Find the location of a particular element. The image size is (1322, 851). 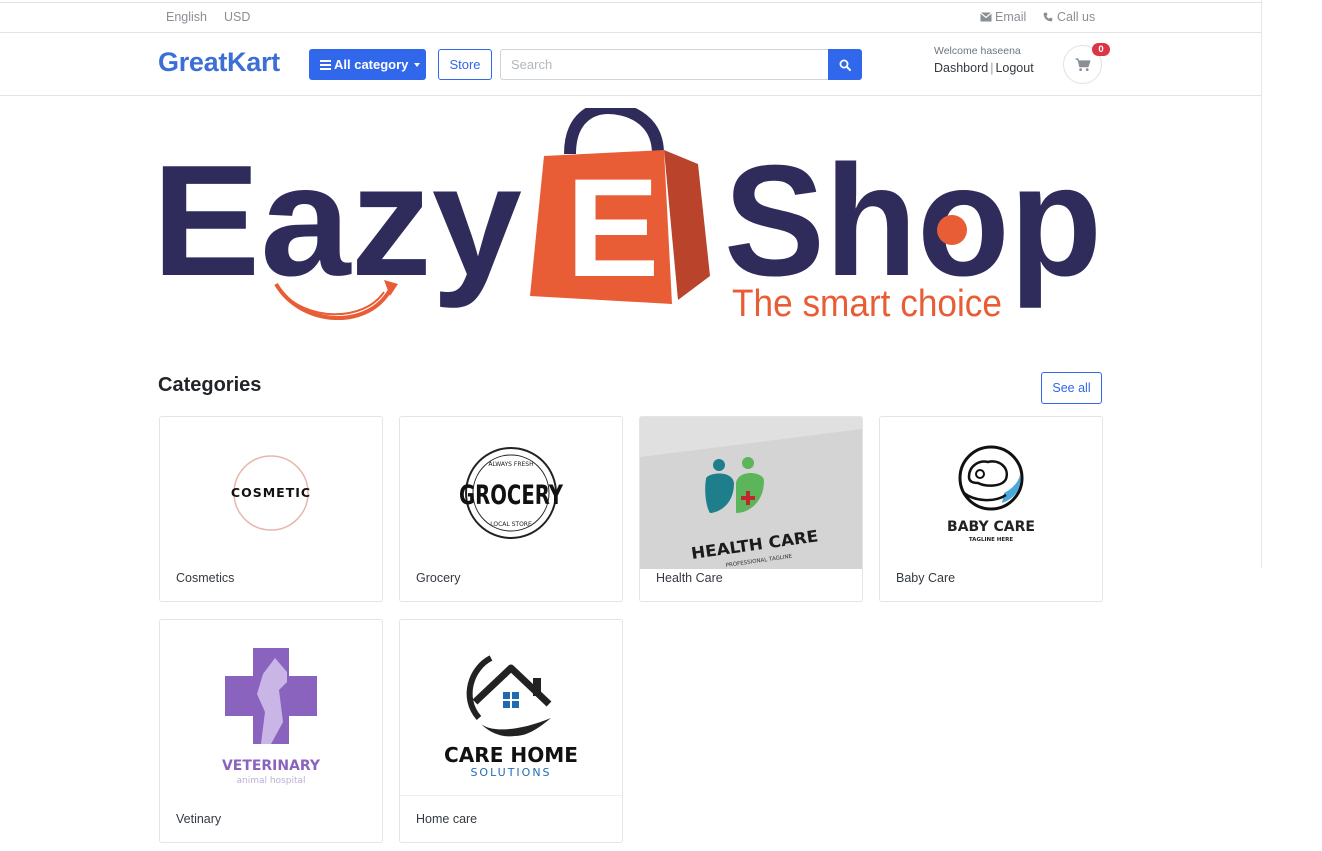

category-card-grocery: ALWAYS FRESH GROCERY LOCAL STORE Grocery is located at coordinates (511, 509).